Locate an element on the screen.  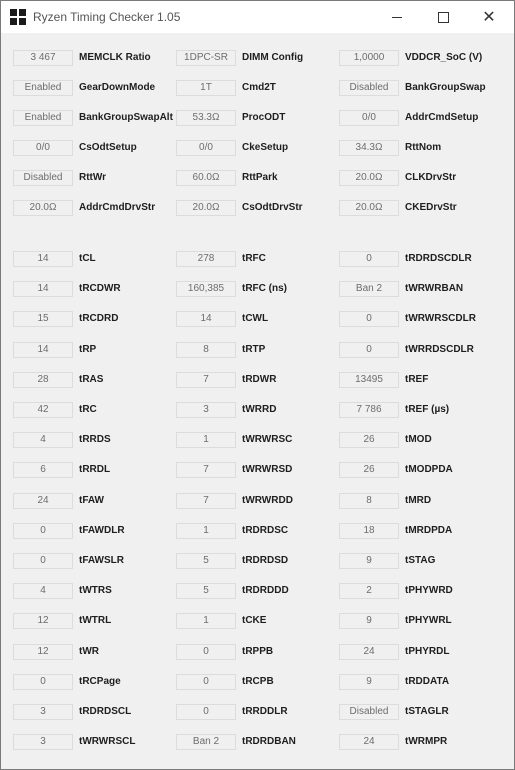
setting-label: RttPark is located at coordinates (260, 177).